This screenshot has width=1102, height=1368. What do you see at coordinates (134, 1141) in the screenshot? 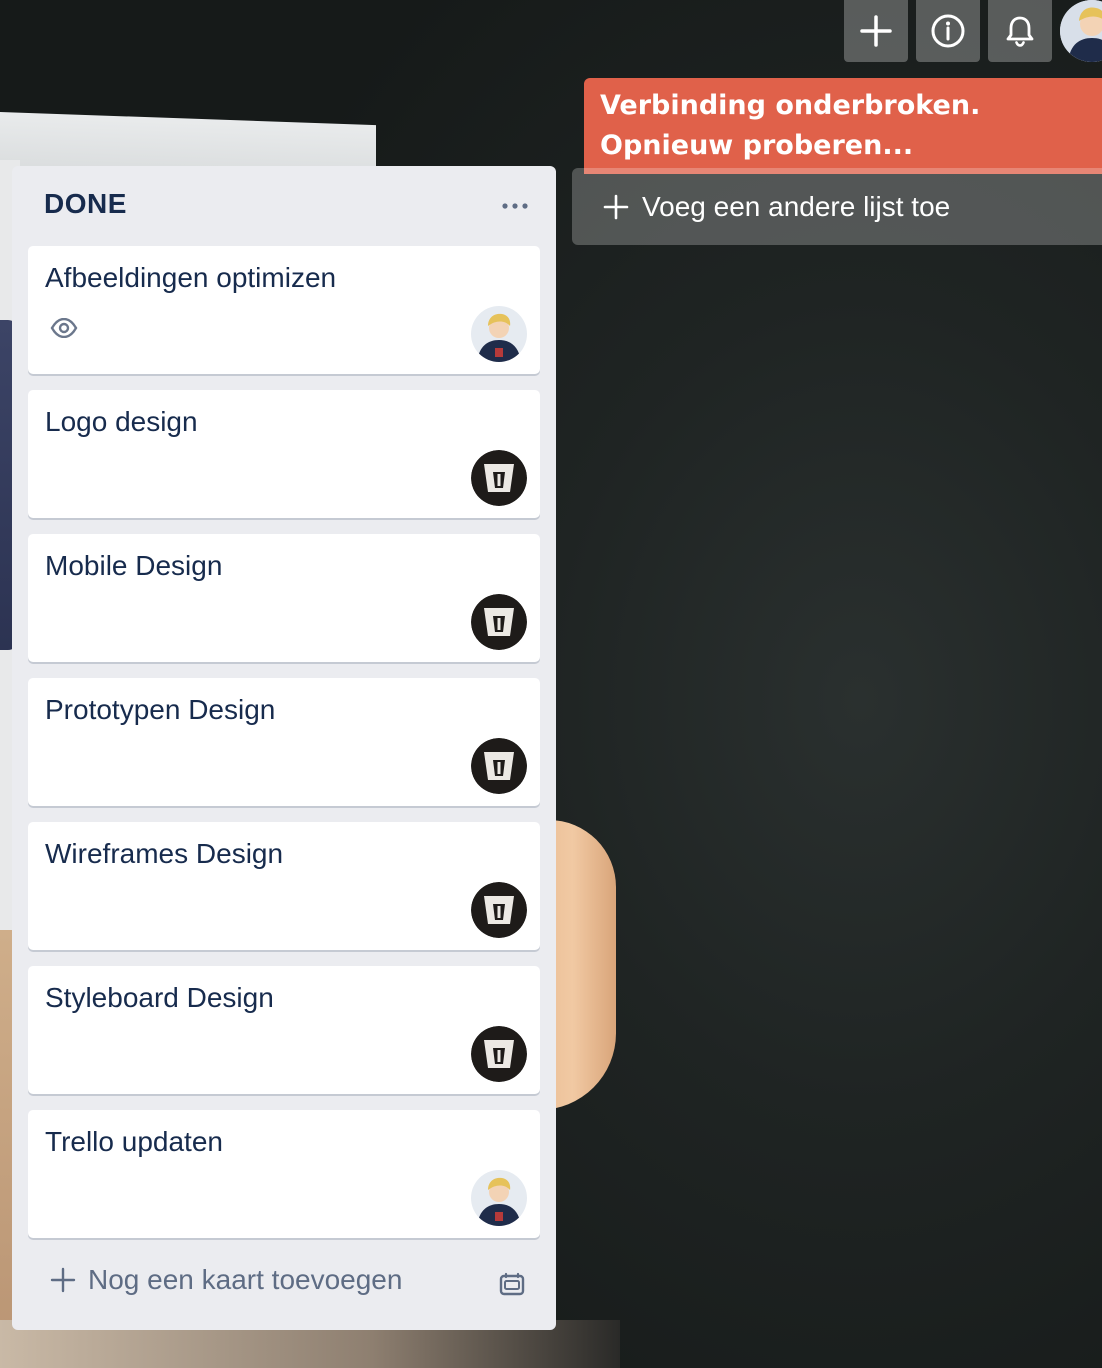
I see `card-title: Trello updaten` at bounding box center [134, 1141].